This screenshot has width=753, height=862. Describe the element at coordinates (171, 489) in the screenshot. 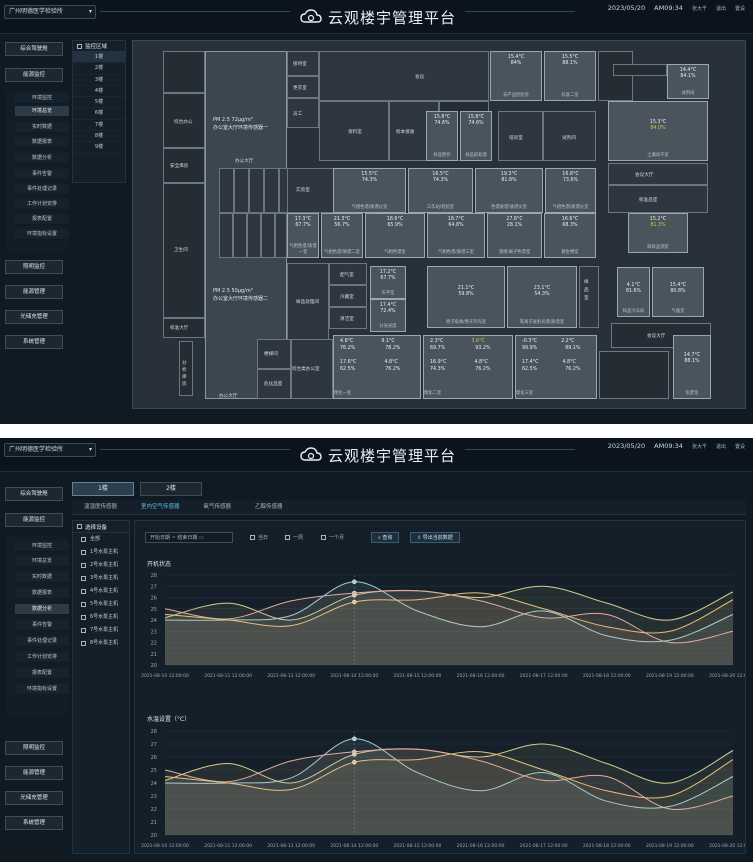

I see `tab-floor-2: 2楼` at that location.